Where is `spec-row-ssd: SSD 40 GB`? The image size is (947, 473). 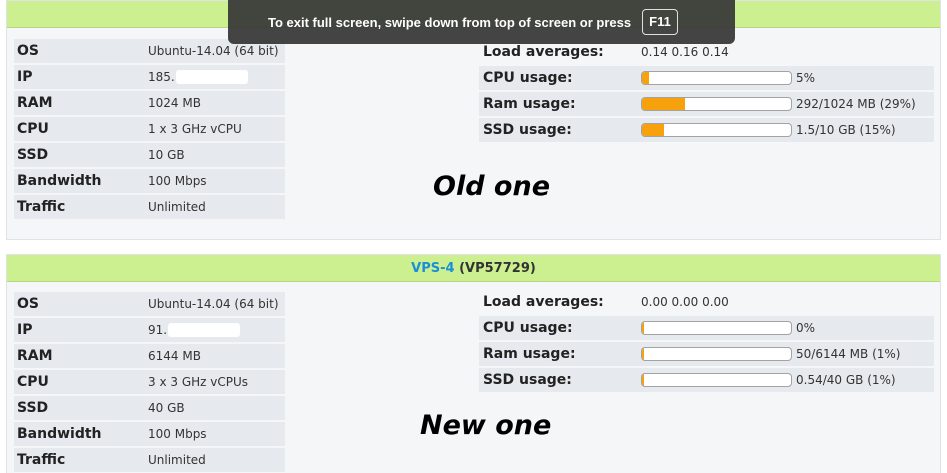
spec-row-ssd: SSD 40 GB is located at coordinates (149, 408).